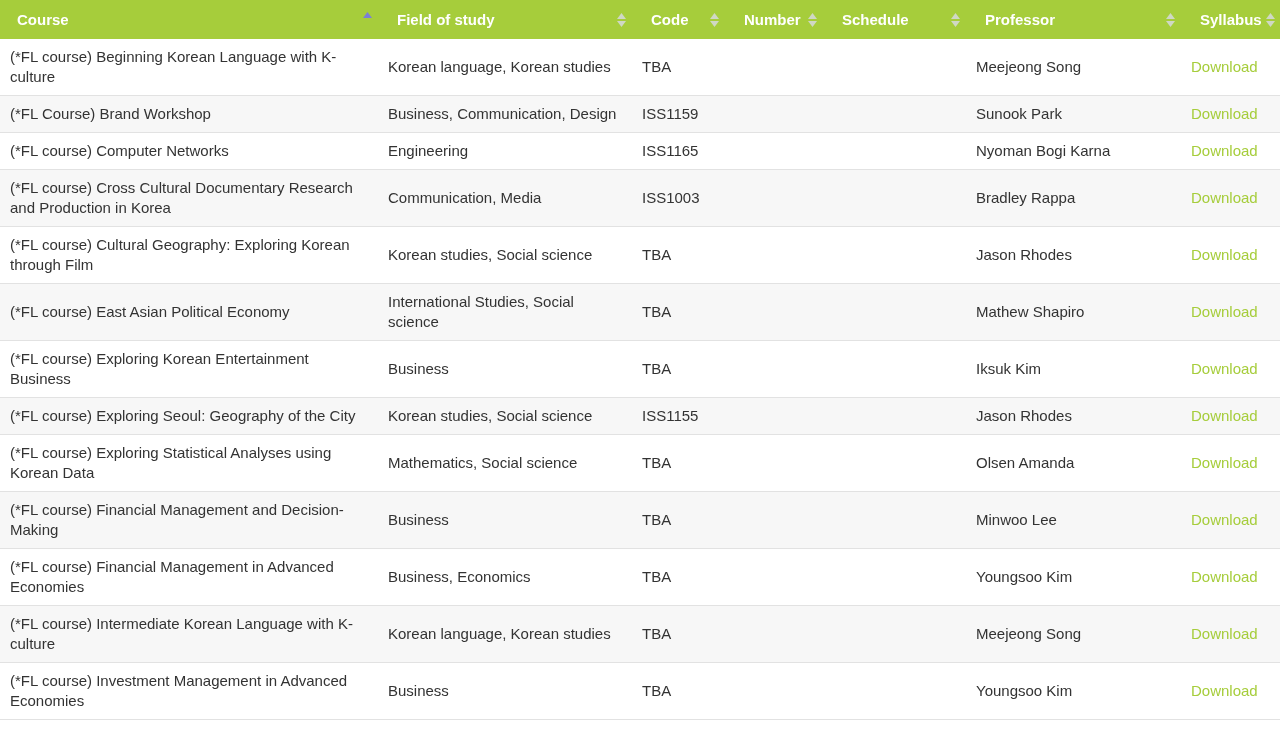  I want to click on table-cell: Mathematics, Social science, so click(507, 463).